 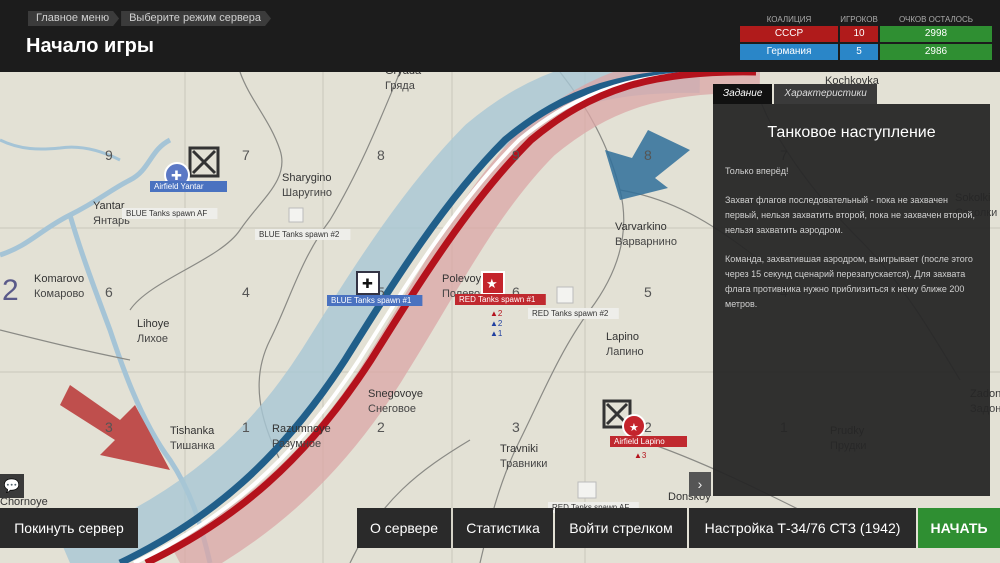 I want to click on points-header: ОЧКОВ ОСТАЛОСЬ, so click(x=936, y=19).